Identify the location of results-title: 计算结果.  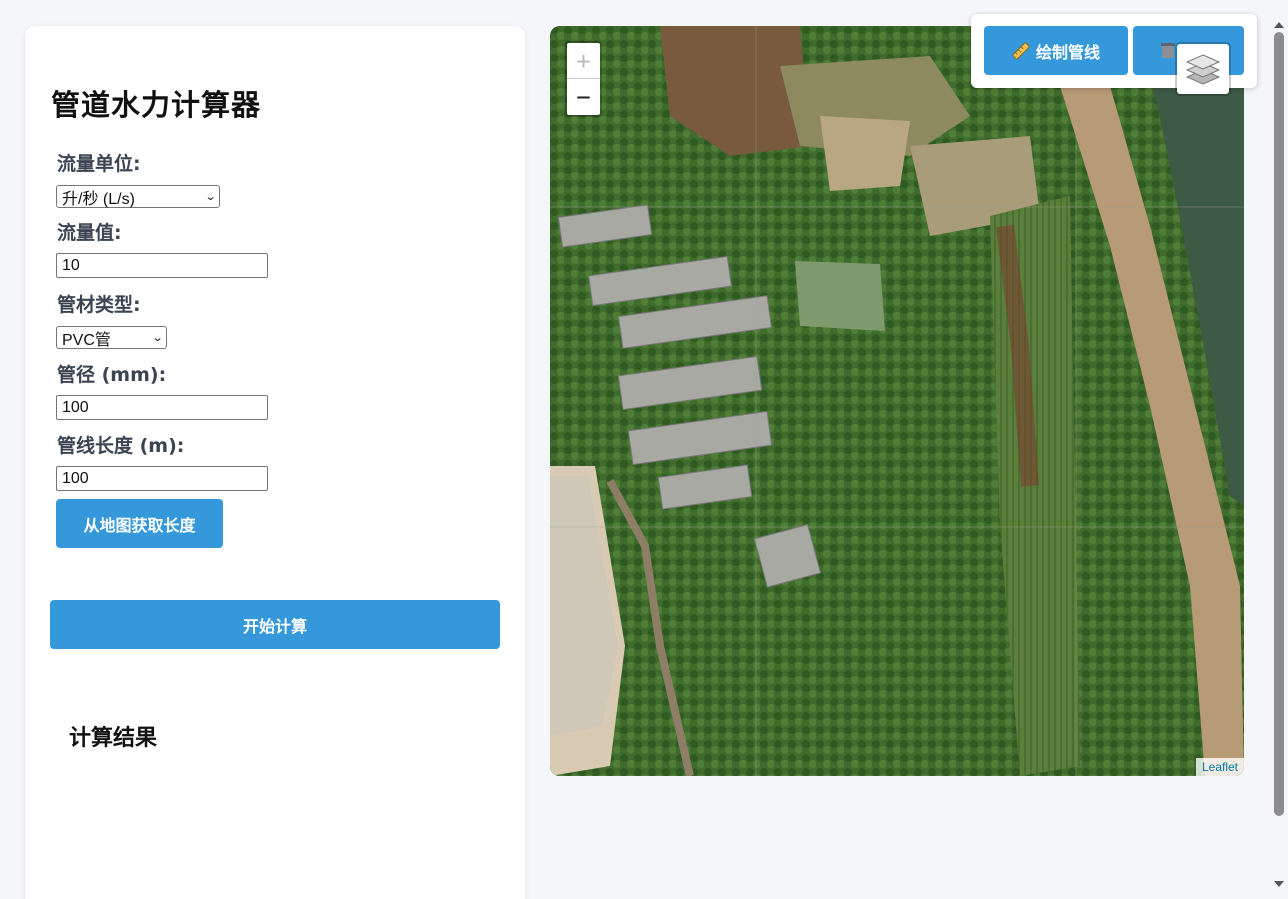
(113, 738).